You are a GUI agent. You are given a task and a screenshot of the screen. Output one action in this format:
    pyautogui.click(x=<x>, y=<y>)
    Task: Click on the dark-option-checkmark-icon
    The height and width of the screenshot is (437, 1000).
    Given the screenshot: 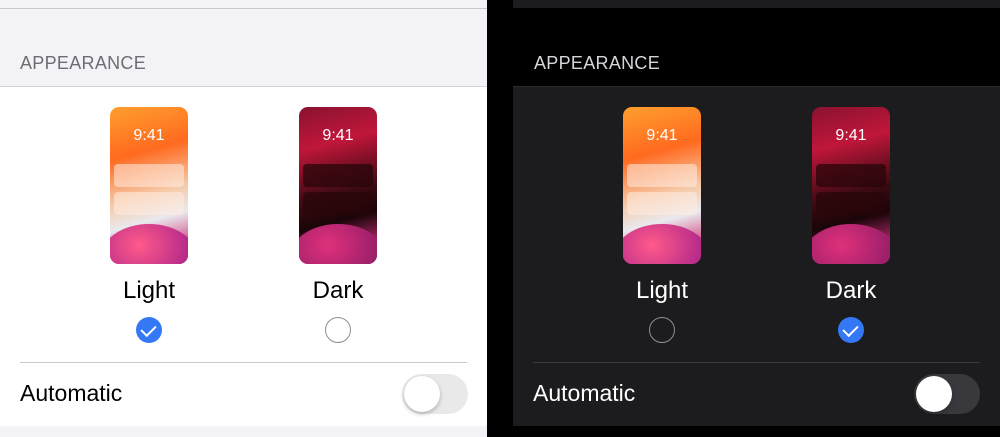 What is the action you would take?
    pyautogui.click(x=851, y=330)
    